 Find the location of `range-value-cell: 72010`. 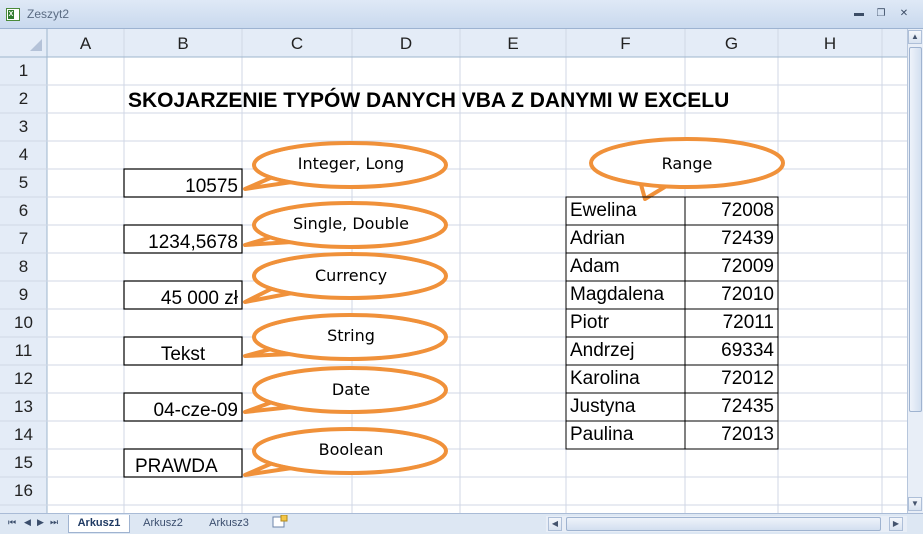

range-value-cell: 72010 is located at coordinates (729, 295).